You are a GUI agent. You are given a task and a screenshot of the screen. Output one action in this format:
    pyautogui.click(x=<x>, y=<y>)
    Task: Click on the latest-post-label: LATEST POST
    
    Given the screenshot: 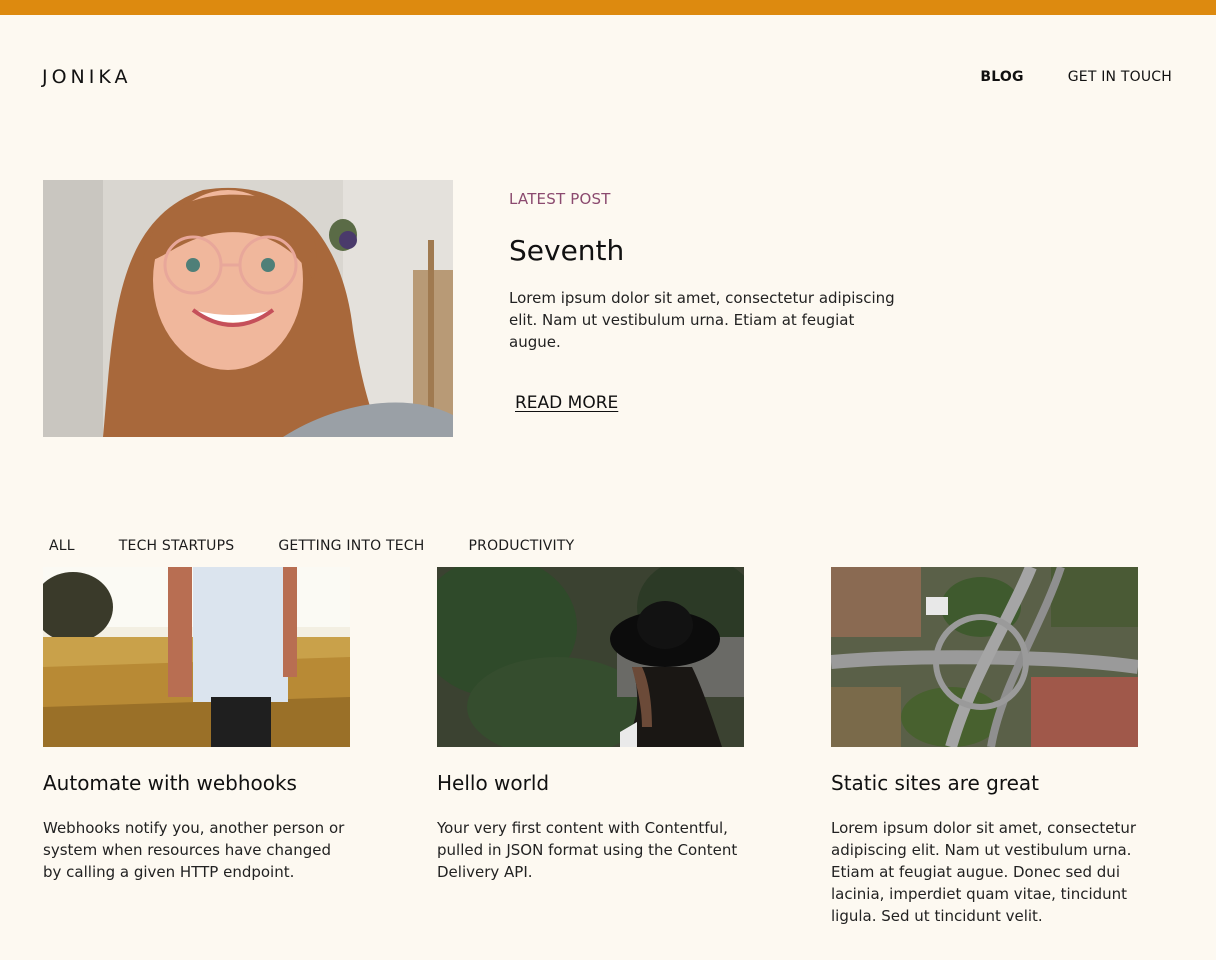 What is the action you would take?
    pyautogui.click(x=560, y=199)
    